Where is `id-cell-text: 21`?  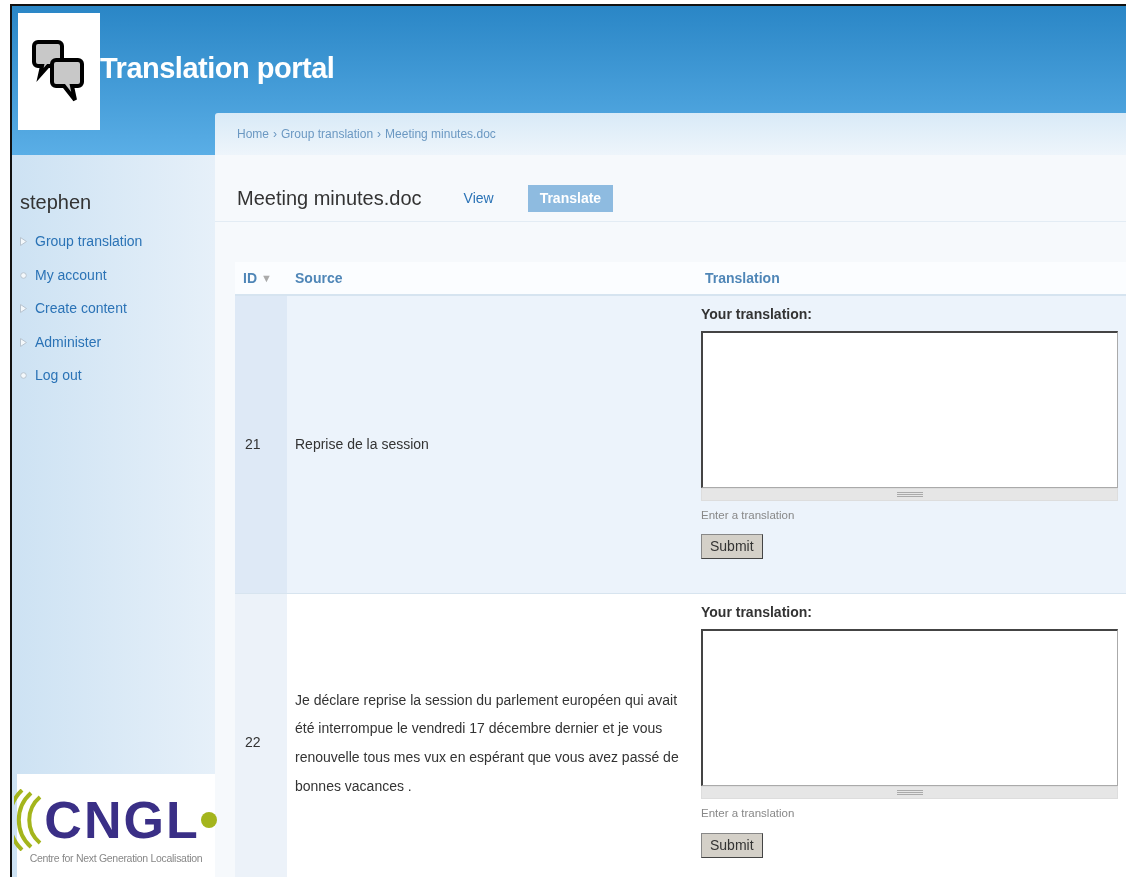 id-cell-text: 21 is located at coordinates (253, 445).